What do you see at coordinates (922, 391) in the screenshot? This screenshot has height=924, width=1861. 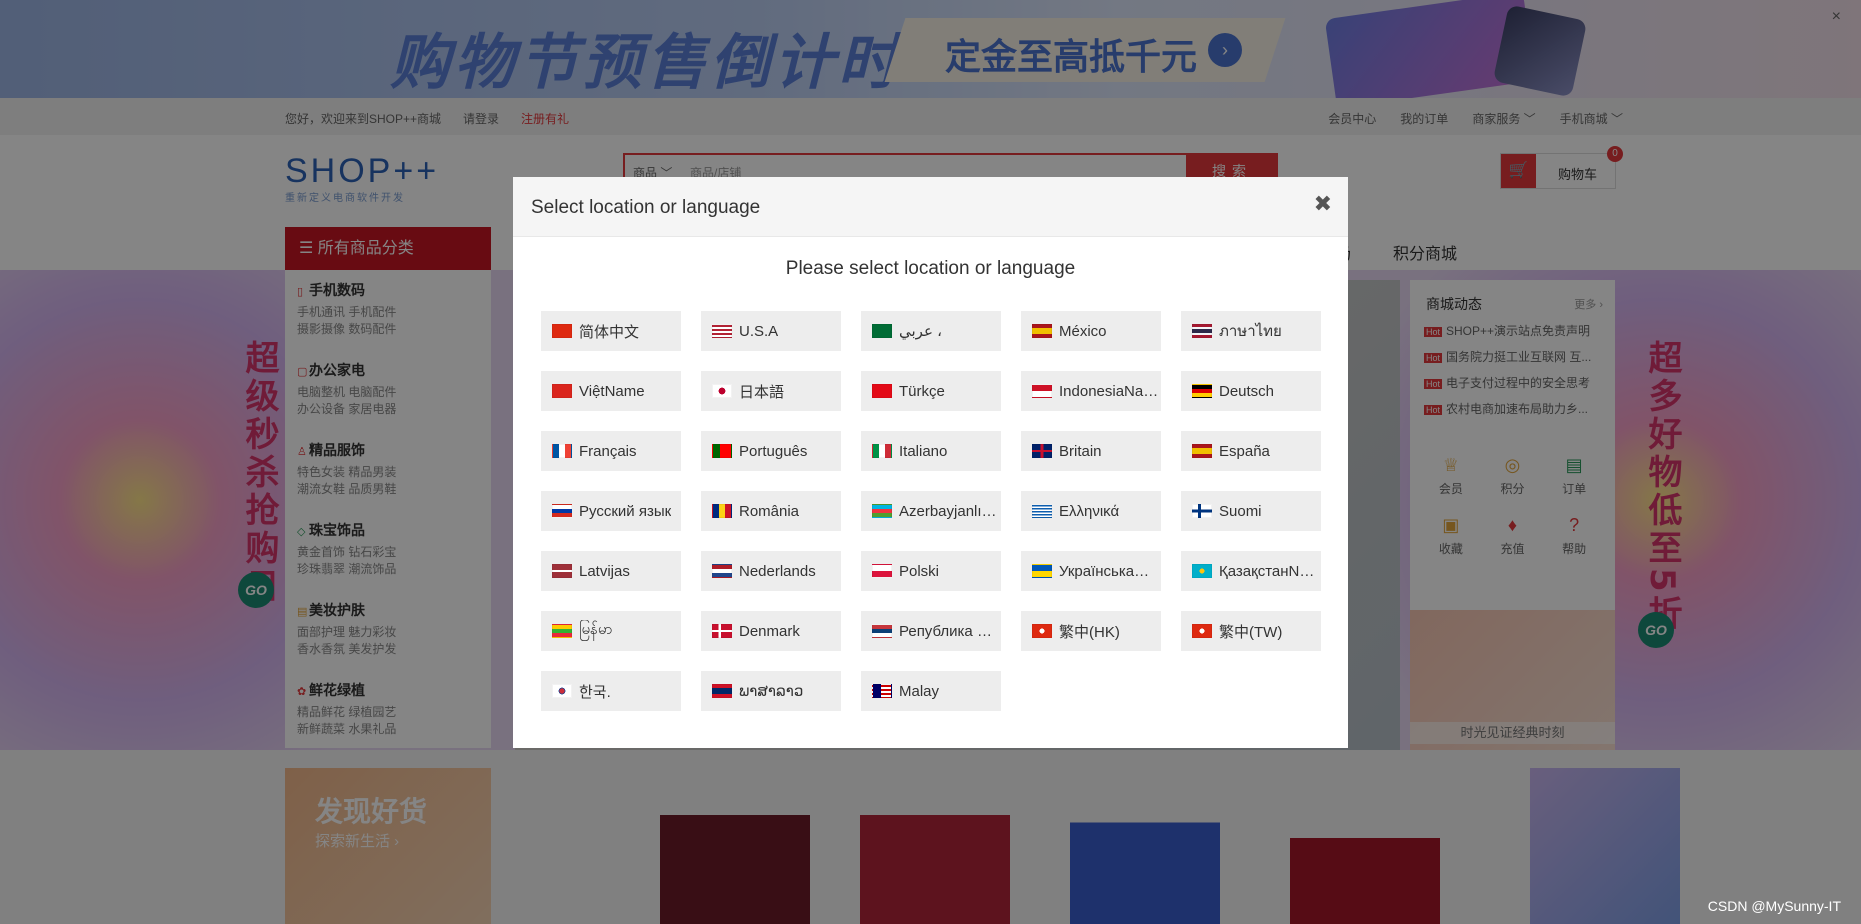 I see `language-label: Türkçe` at bounding box center [922, 391].